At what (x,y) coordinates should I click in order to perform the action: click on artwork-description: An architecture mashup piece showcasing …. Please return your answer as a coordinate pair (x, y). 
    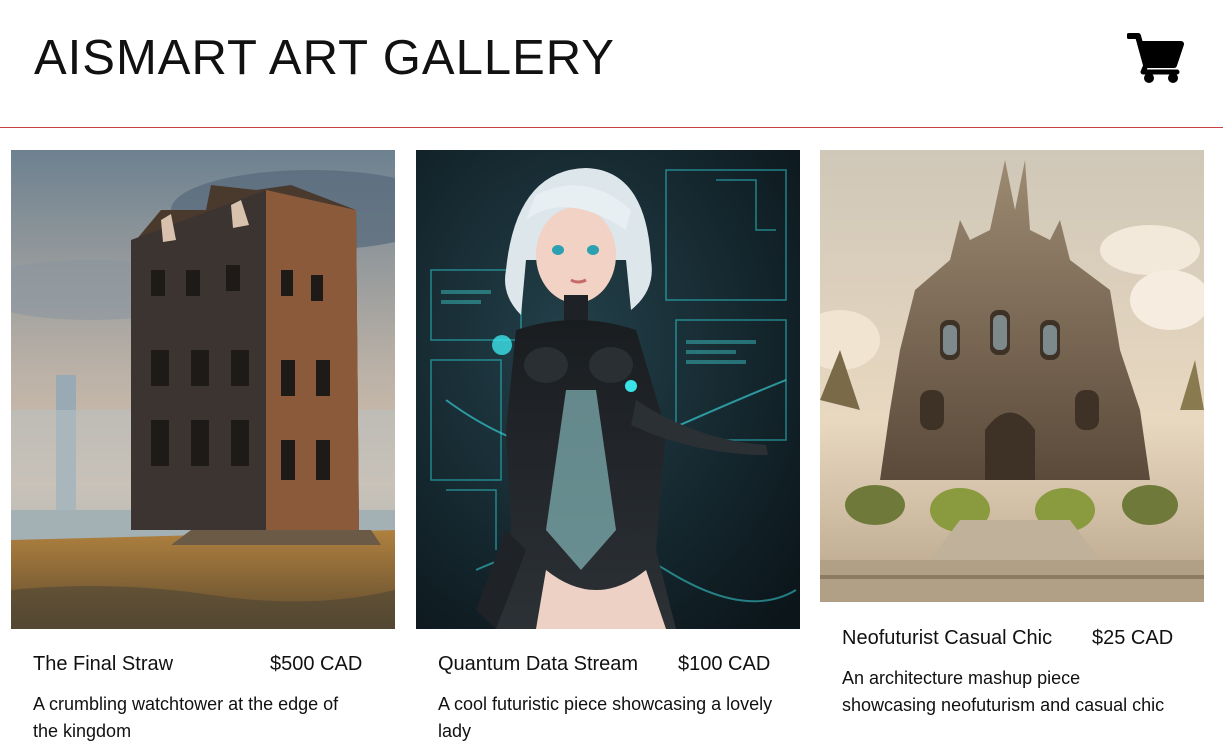
    Looking at the image, I should click on (1003, 691).